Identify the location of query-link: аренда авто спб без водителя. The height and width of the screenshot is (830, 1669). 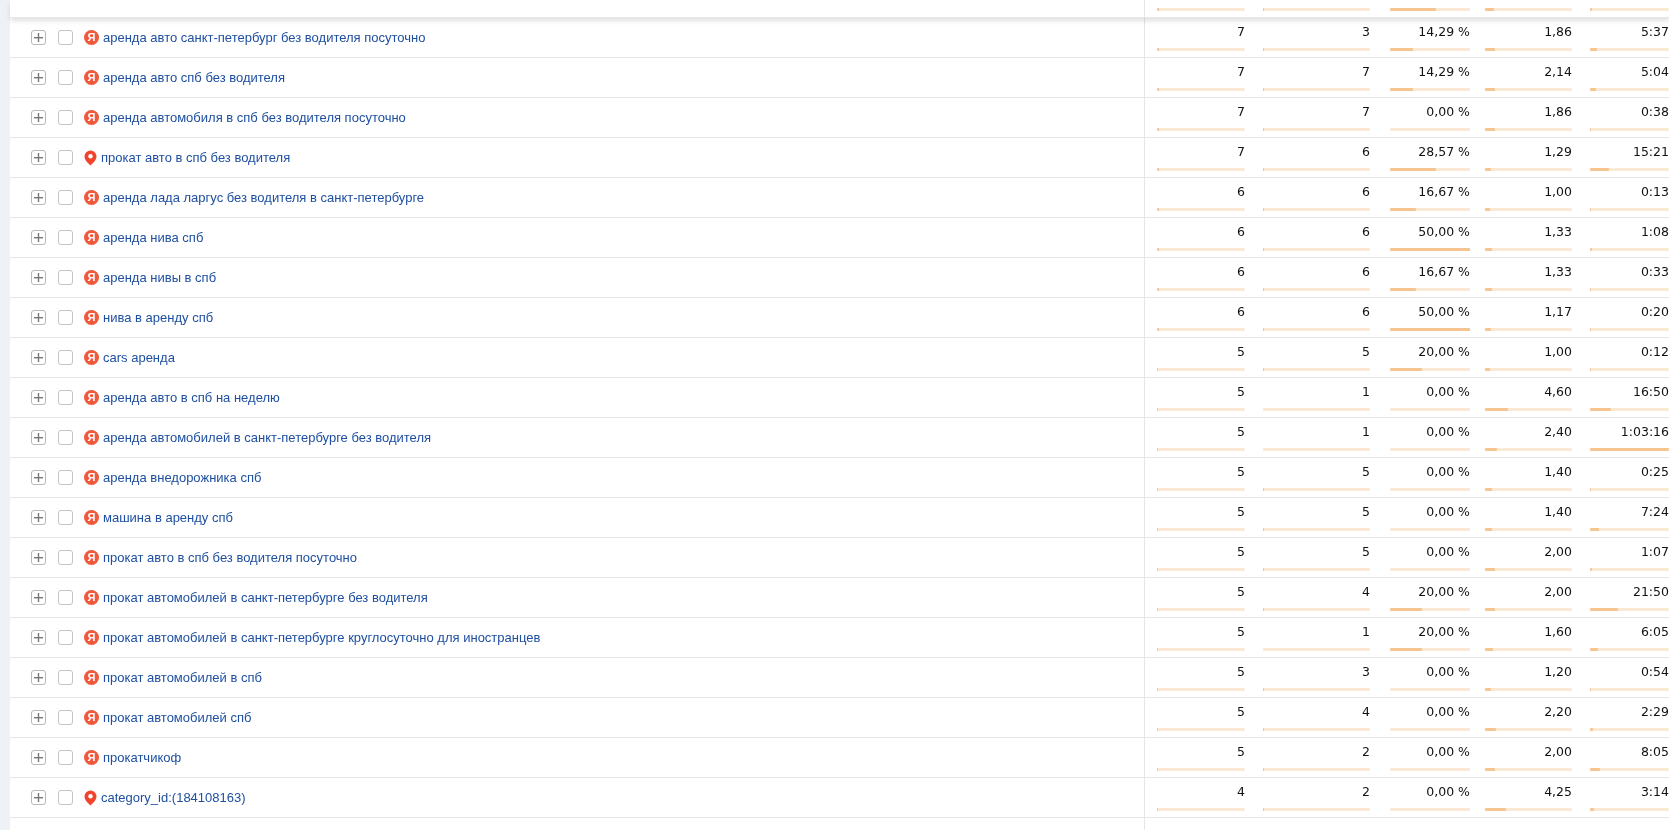
(194, 77).